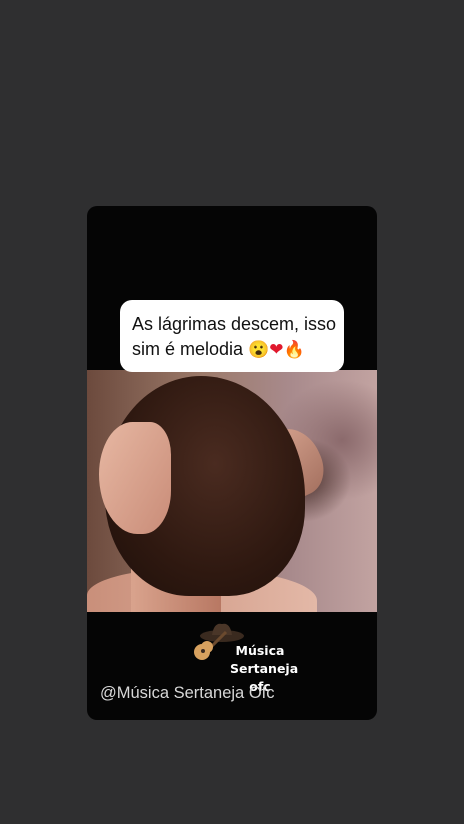 The height and width of the screenshot is (824, 464). Describe the element at coordinates (264, 668) in the screenshot. I see `logo-line-2: Sertaneja` at that location.